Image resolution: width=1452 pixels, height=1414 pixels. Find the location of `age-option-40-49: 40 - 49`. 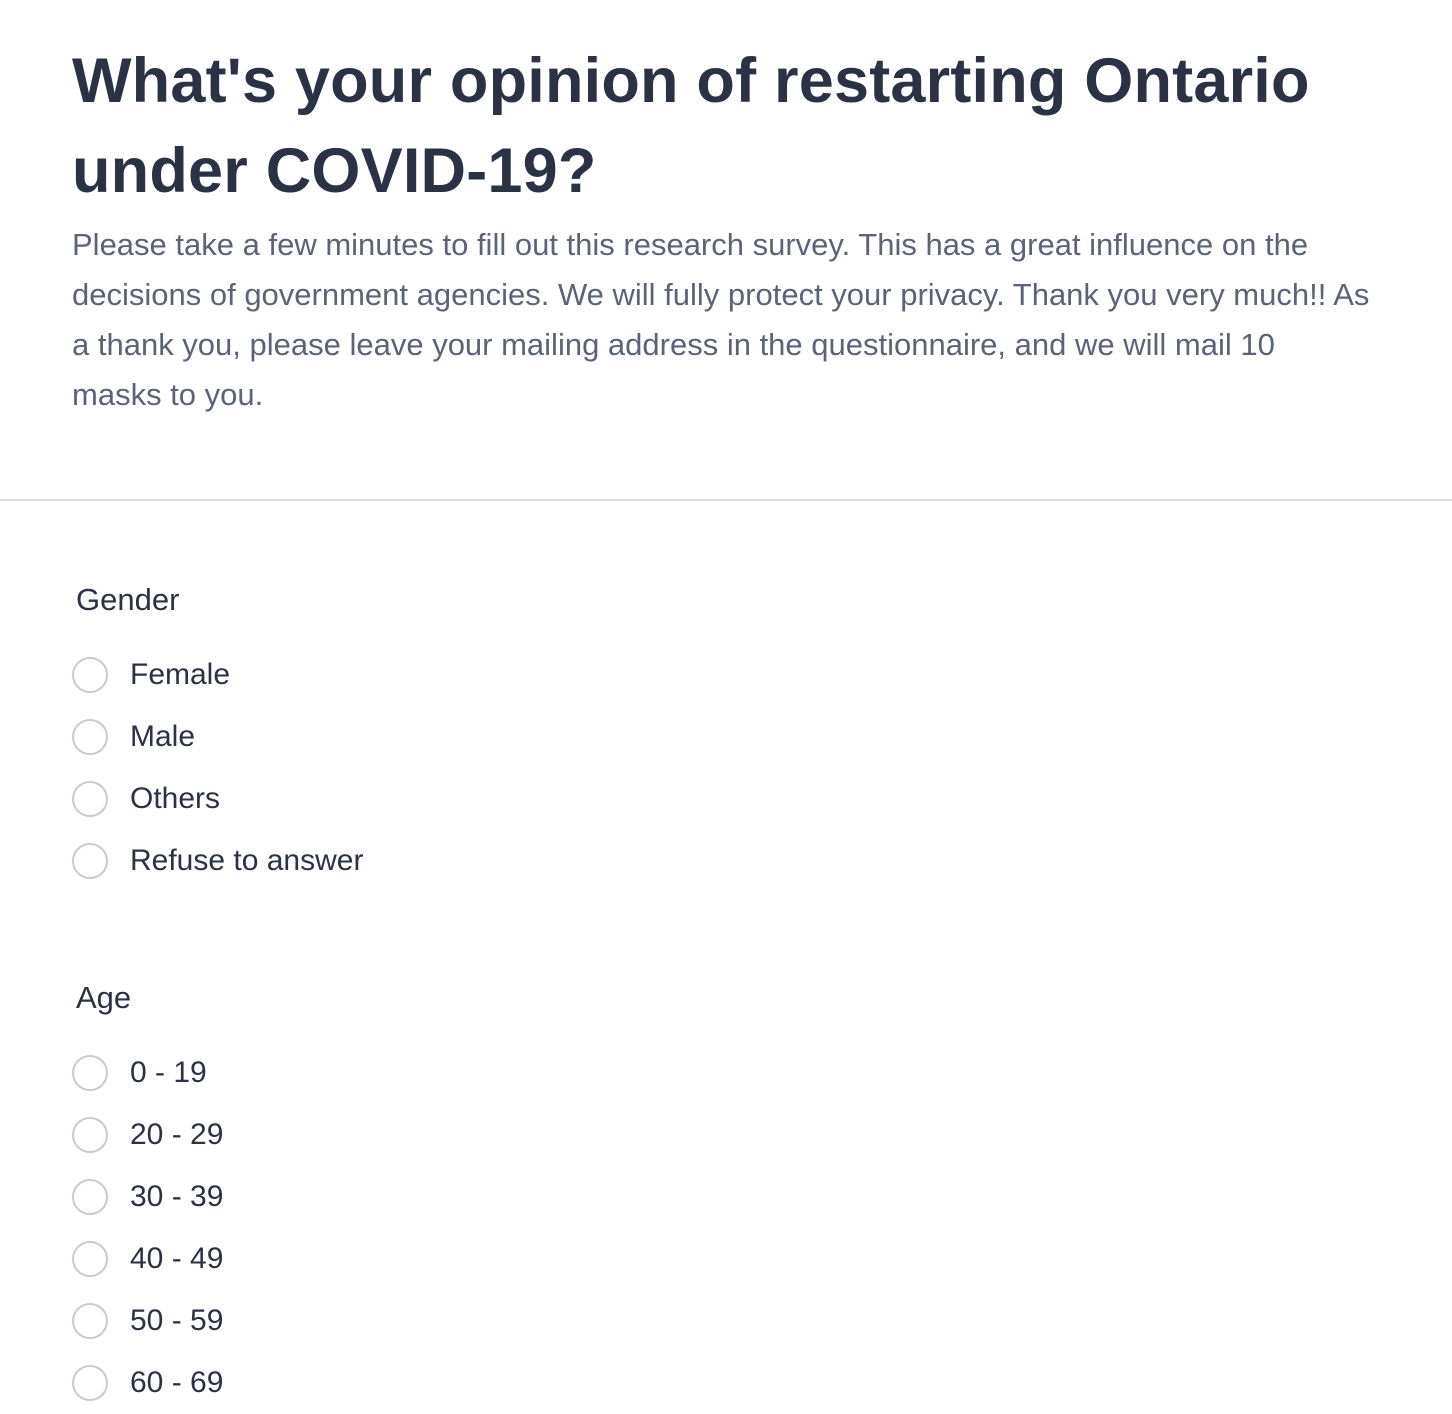

age-option-40-49: 40 - 49 is located at coordinates (147, 1259).